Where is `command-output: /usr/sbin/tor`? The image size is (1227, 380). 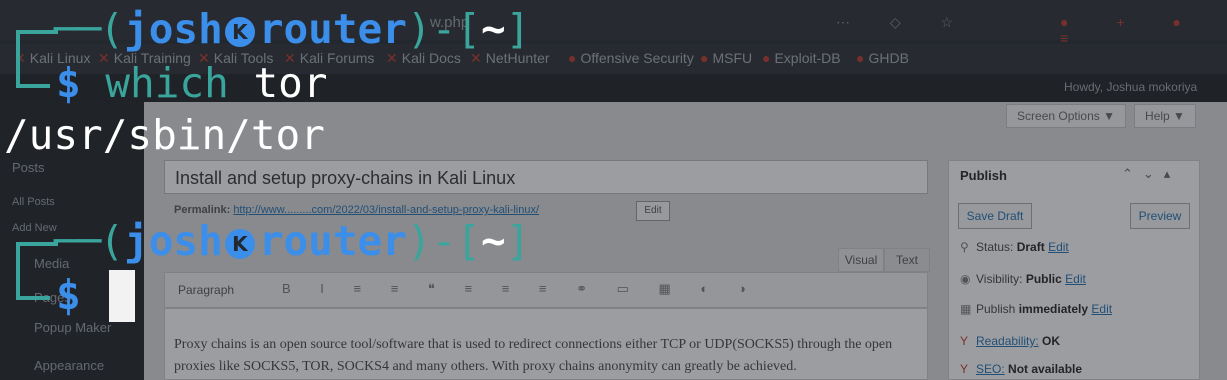 command-output: /usr/sbin/tor is located at coordinates (164, 135).